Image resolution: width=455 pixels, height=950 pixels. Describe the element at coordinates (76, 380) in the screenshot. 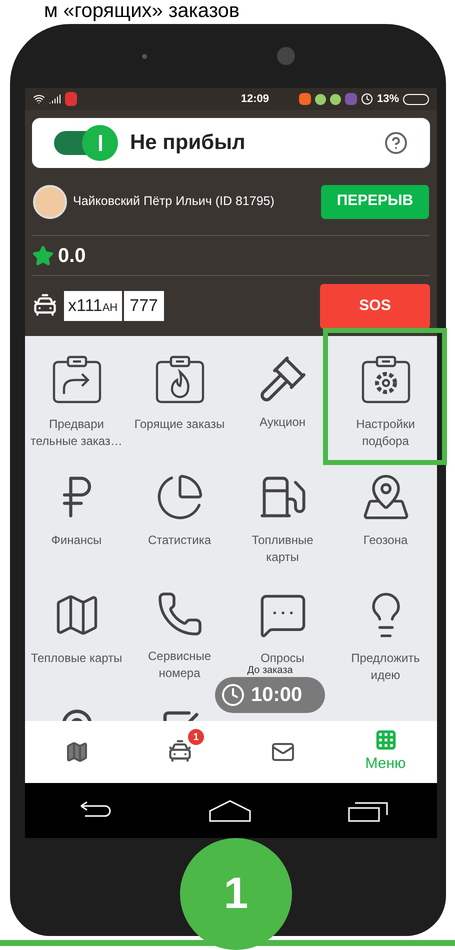

I see `clipboard-arrow-icon` at that location.